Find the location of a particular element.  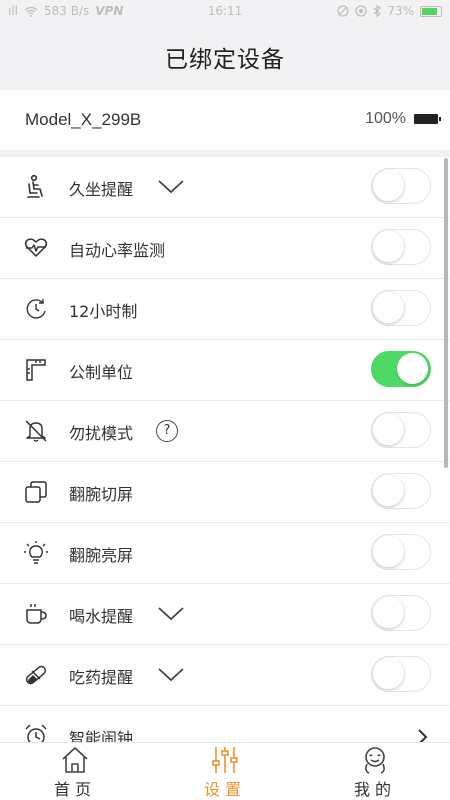

battery-icon is located at coordinates (431, 11).